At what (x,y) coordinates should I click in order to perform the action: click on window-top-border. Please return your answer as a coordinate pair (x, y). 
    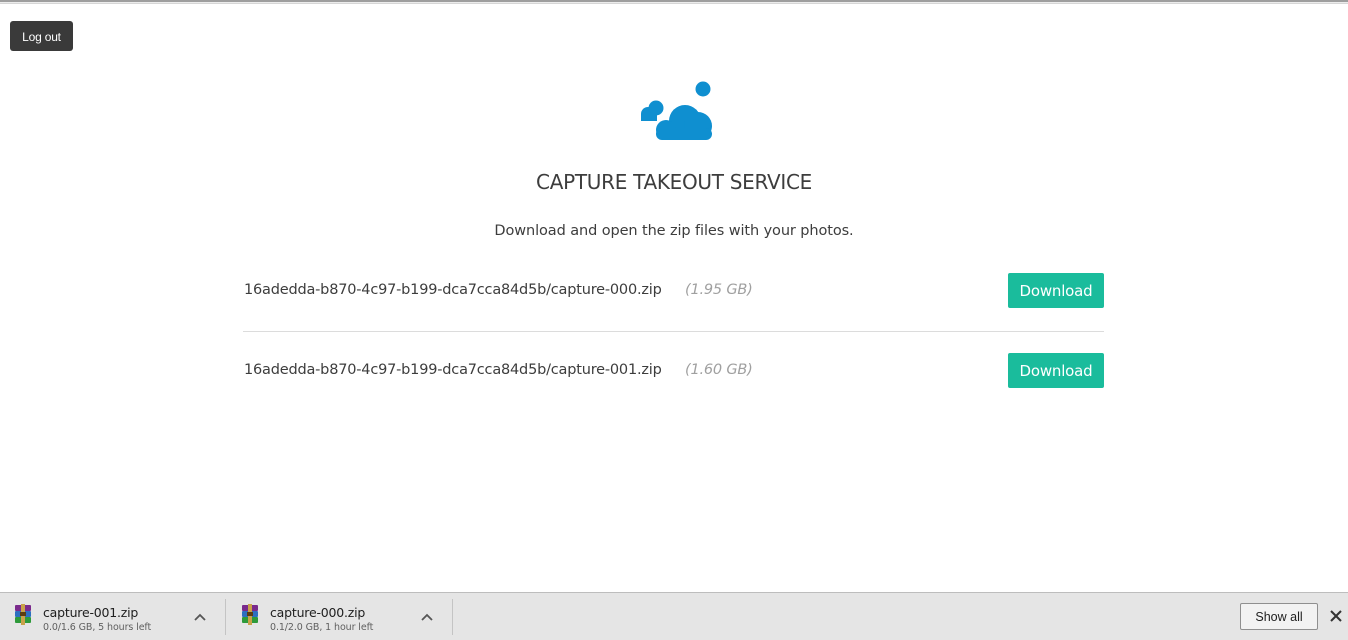
    Looking at the image, I should click on (674, 2).